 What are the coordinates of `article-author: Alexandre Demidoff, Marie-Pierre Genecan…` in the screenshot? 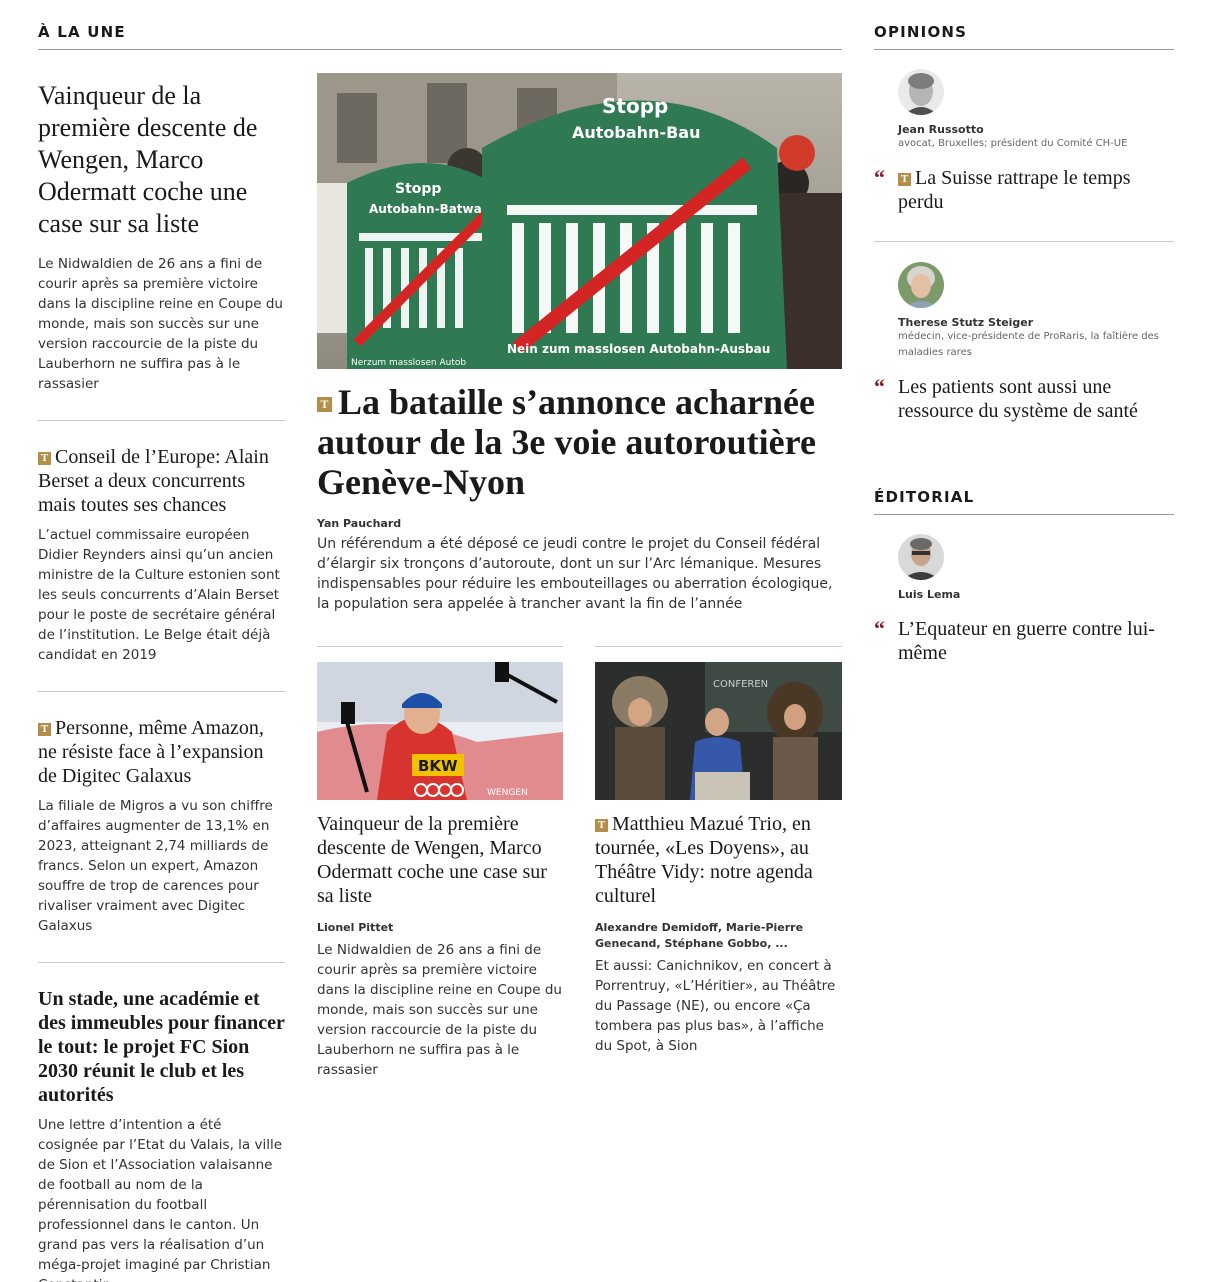 It's located at (718, 936).